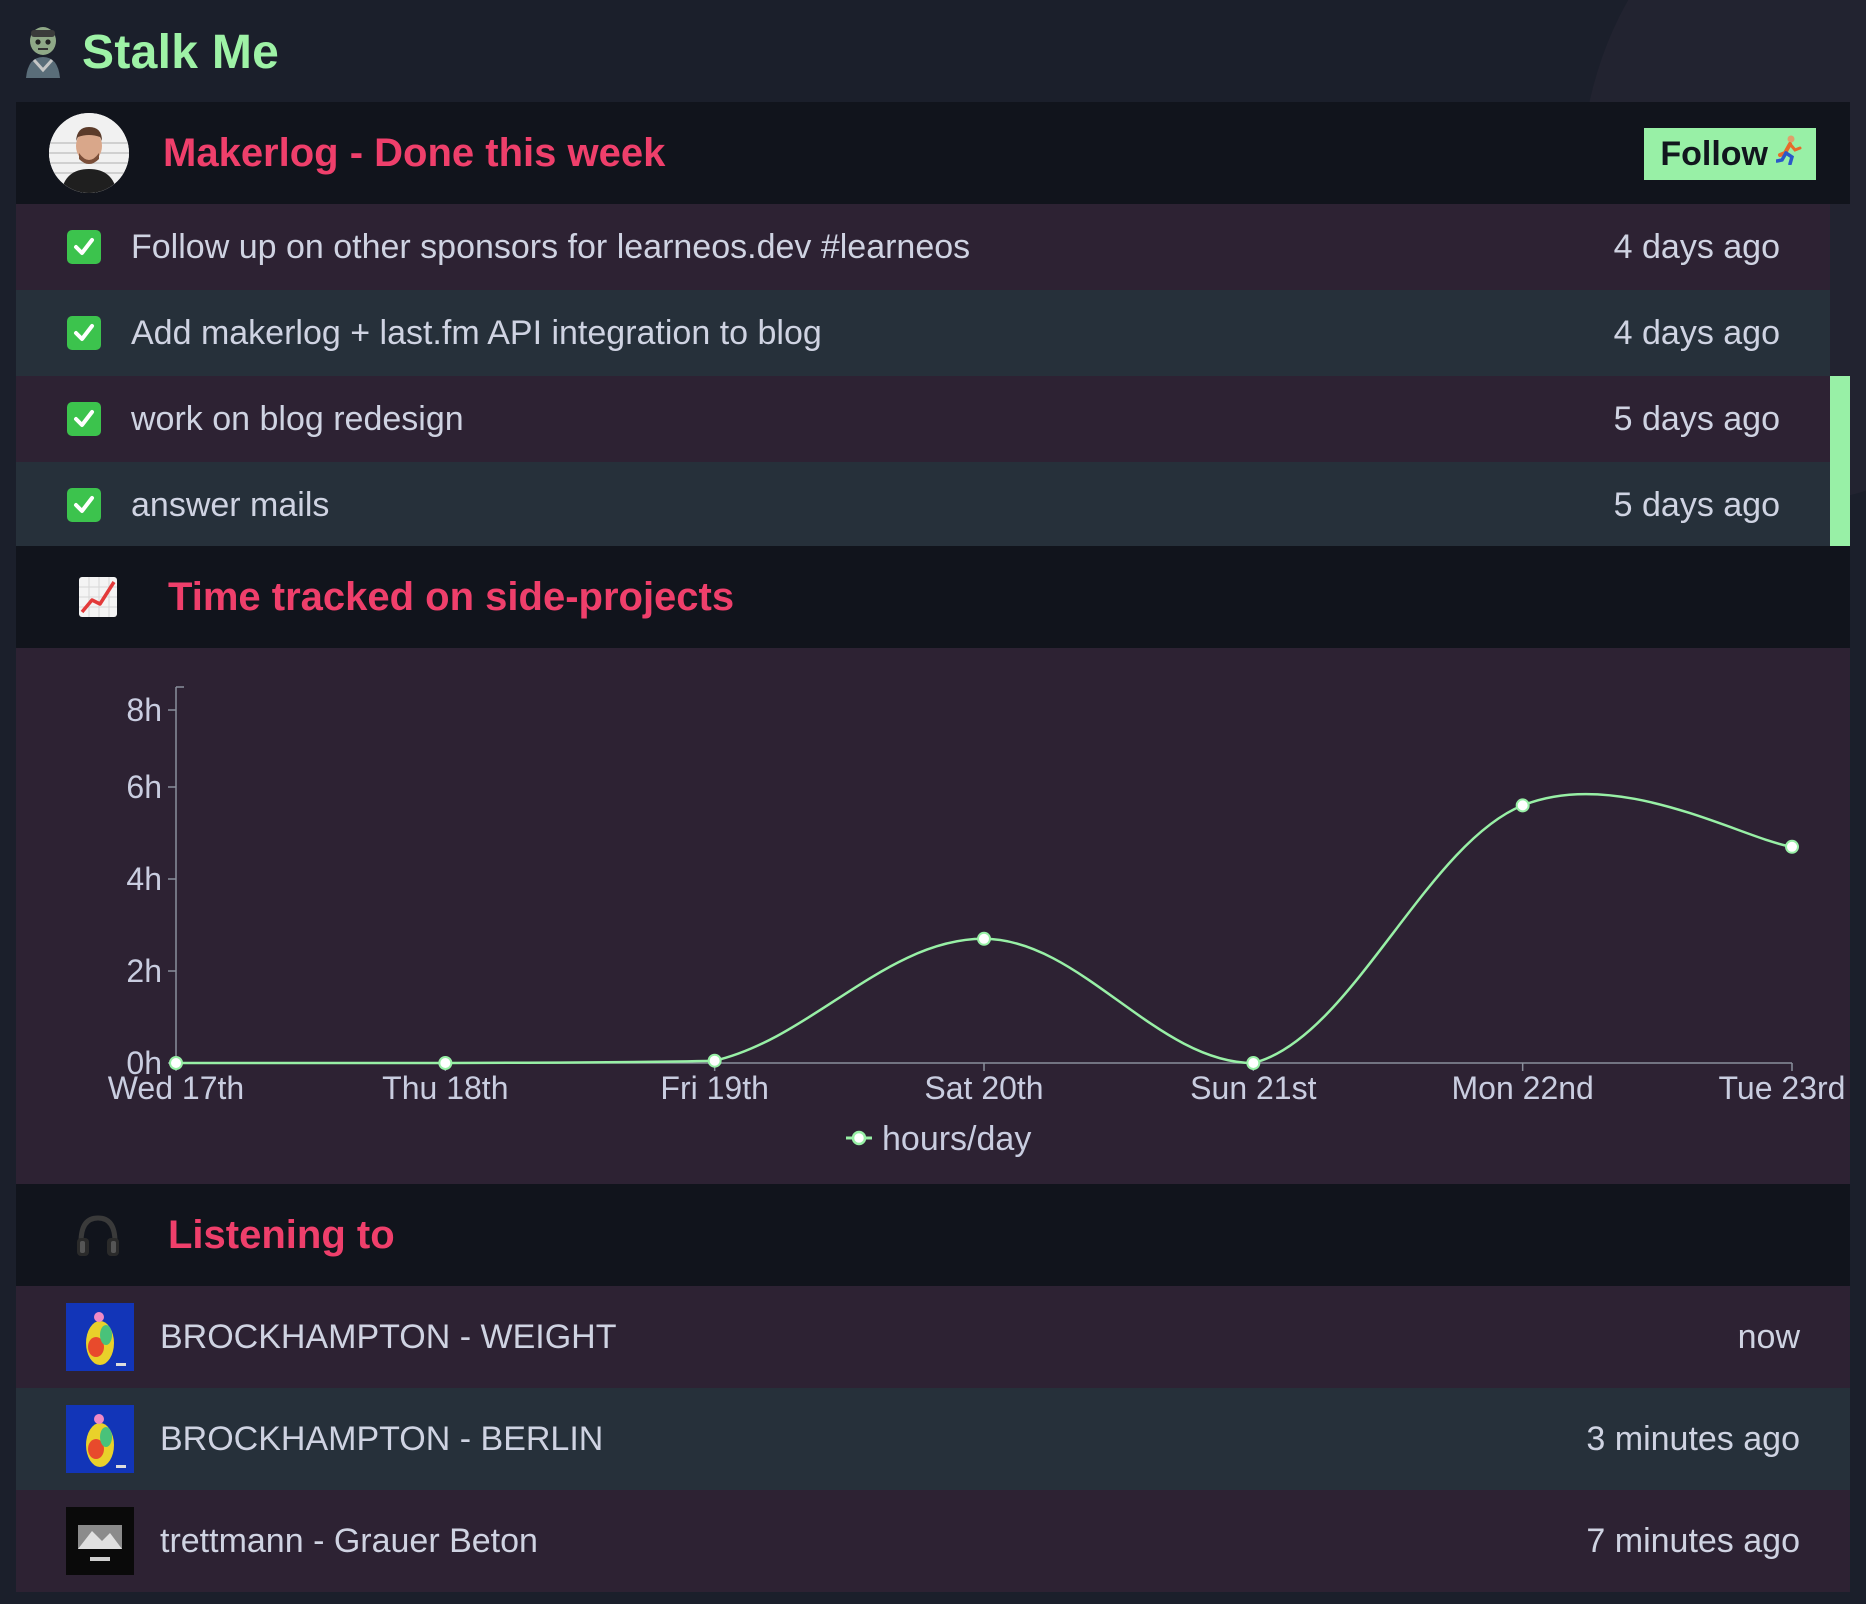  What do you see at coordinates (859, 1138) in the screenshot?
I see `legend-marker` at bounding box center [859, 1138].